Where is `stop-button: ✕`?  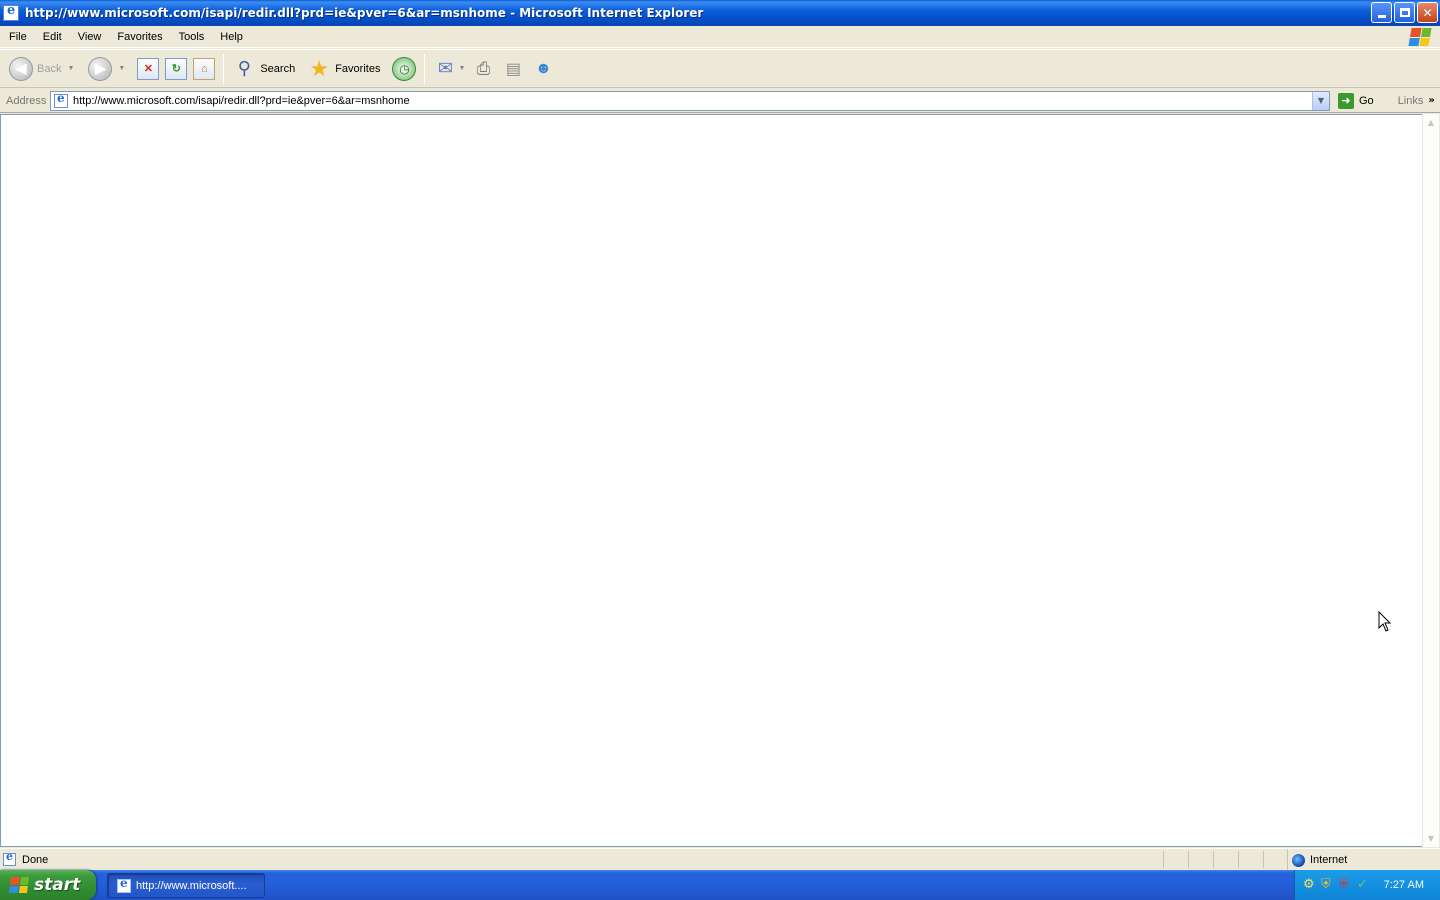
stop-button: ✕ is located at coordinates (148, 69).